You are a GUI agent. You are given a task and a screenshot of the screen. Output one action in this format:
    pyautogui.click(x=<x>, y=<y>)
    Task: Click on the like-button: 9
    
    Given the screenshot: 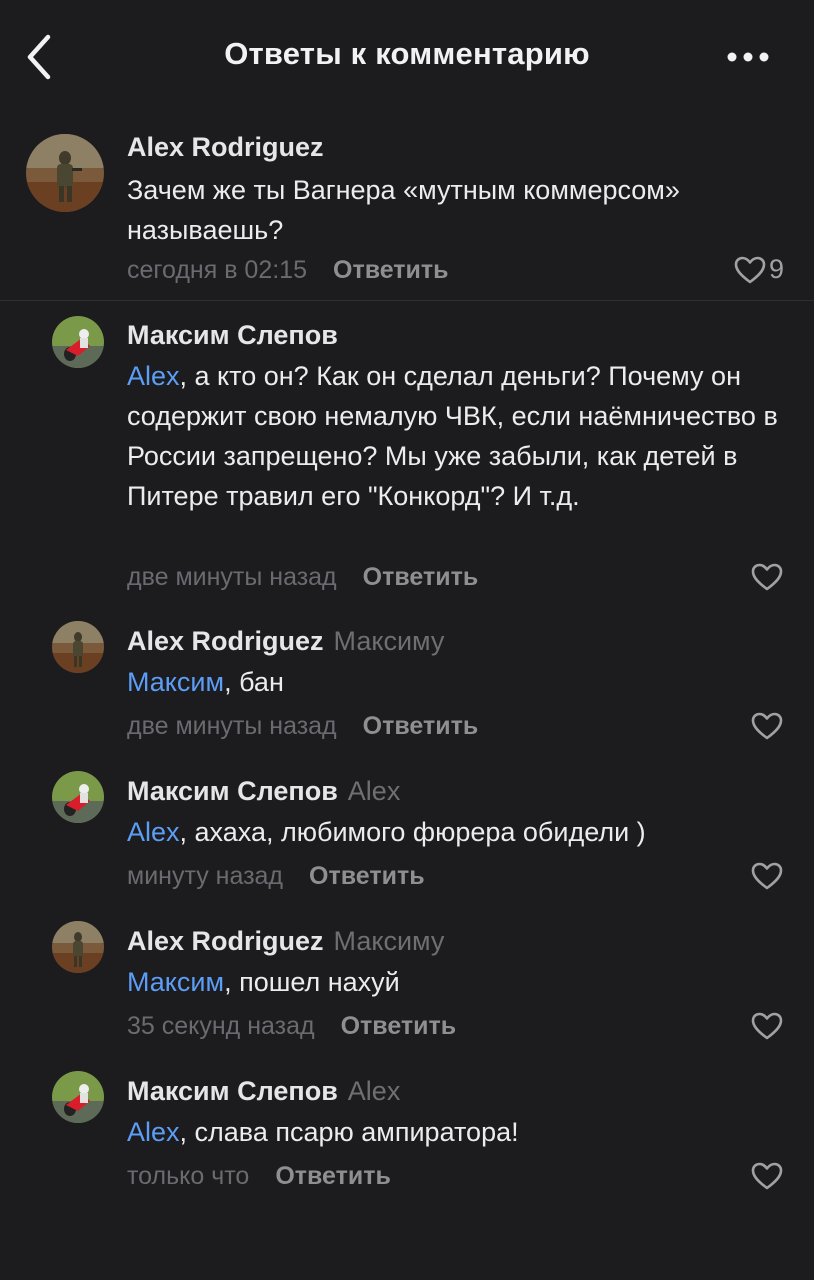 What is the action you would take?
    pyautogui.click(x=758, y=269)
    